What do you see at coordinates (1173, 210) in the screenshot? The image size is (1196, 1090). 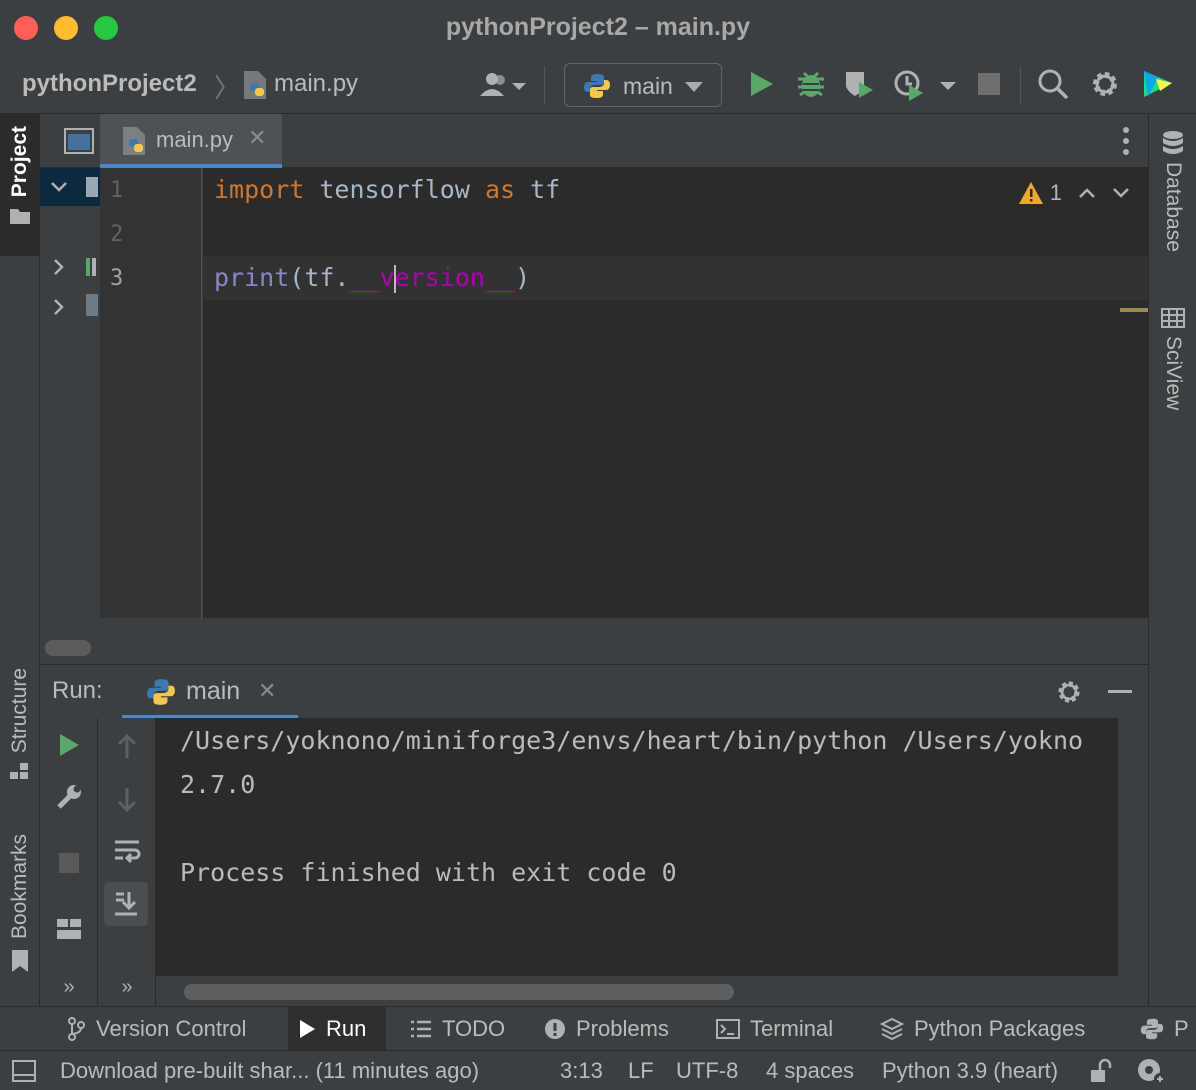 I see `database-tool-tab: Database` at bounding box center [1173, 210].